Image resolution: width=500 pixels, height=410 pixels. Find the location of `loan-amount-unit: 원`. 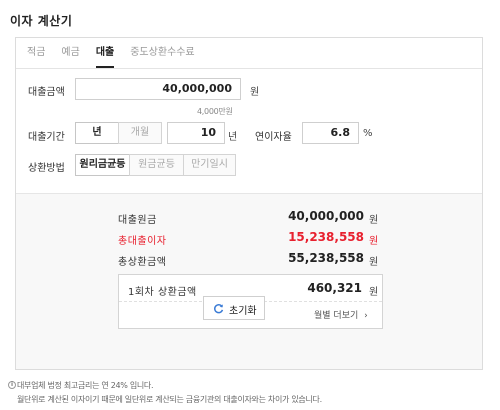

loan-amount-unit: 원 is located at coordinates (255, 92).